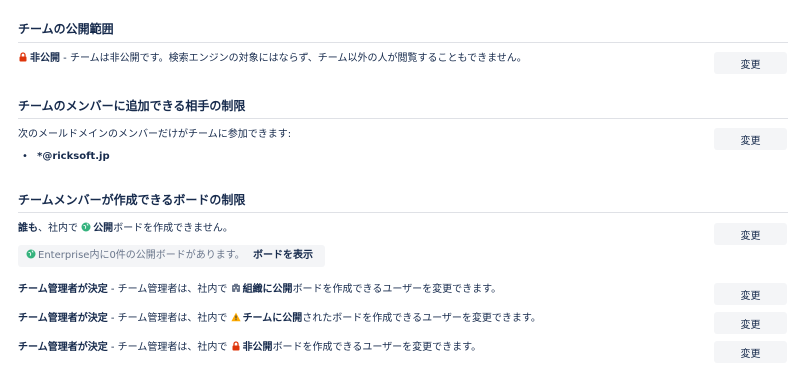 This screenshot has height=380, width=800. What do you see at coordinates (132, 200) in the screenshot?
I see `section-title-board-restriction: チームメンバーが作成できるボードの制限` at bounding box center [132, 200].